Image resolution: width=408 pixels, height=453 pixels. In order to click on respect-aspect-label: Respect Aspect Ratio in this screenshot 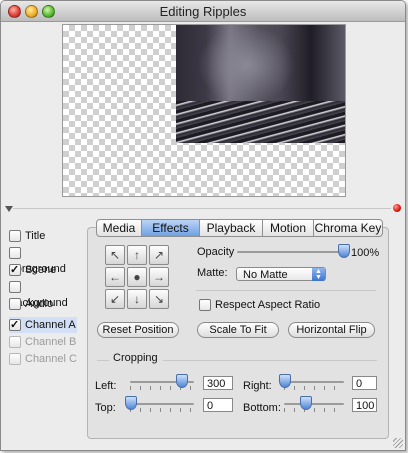, I will do `click(268, 305)`.